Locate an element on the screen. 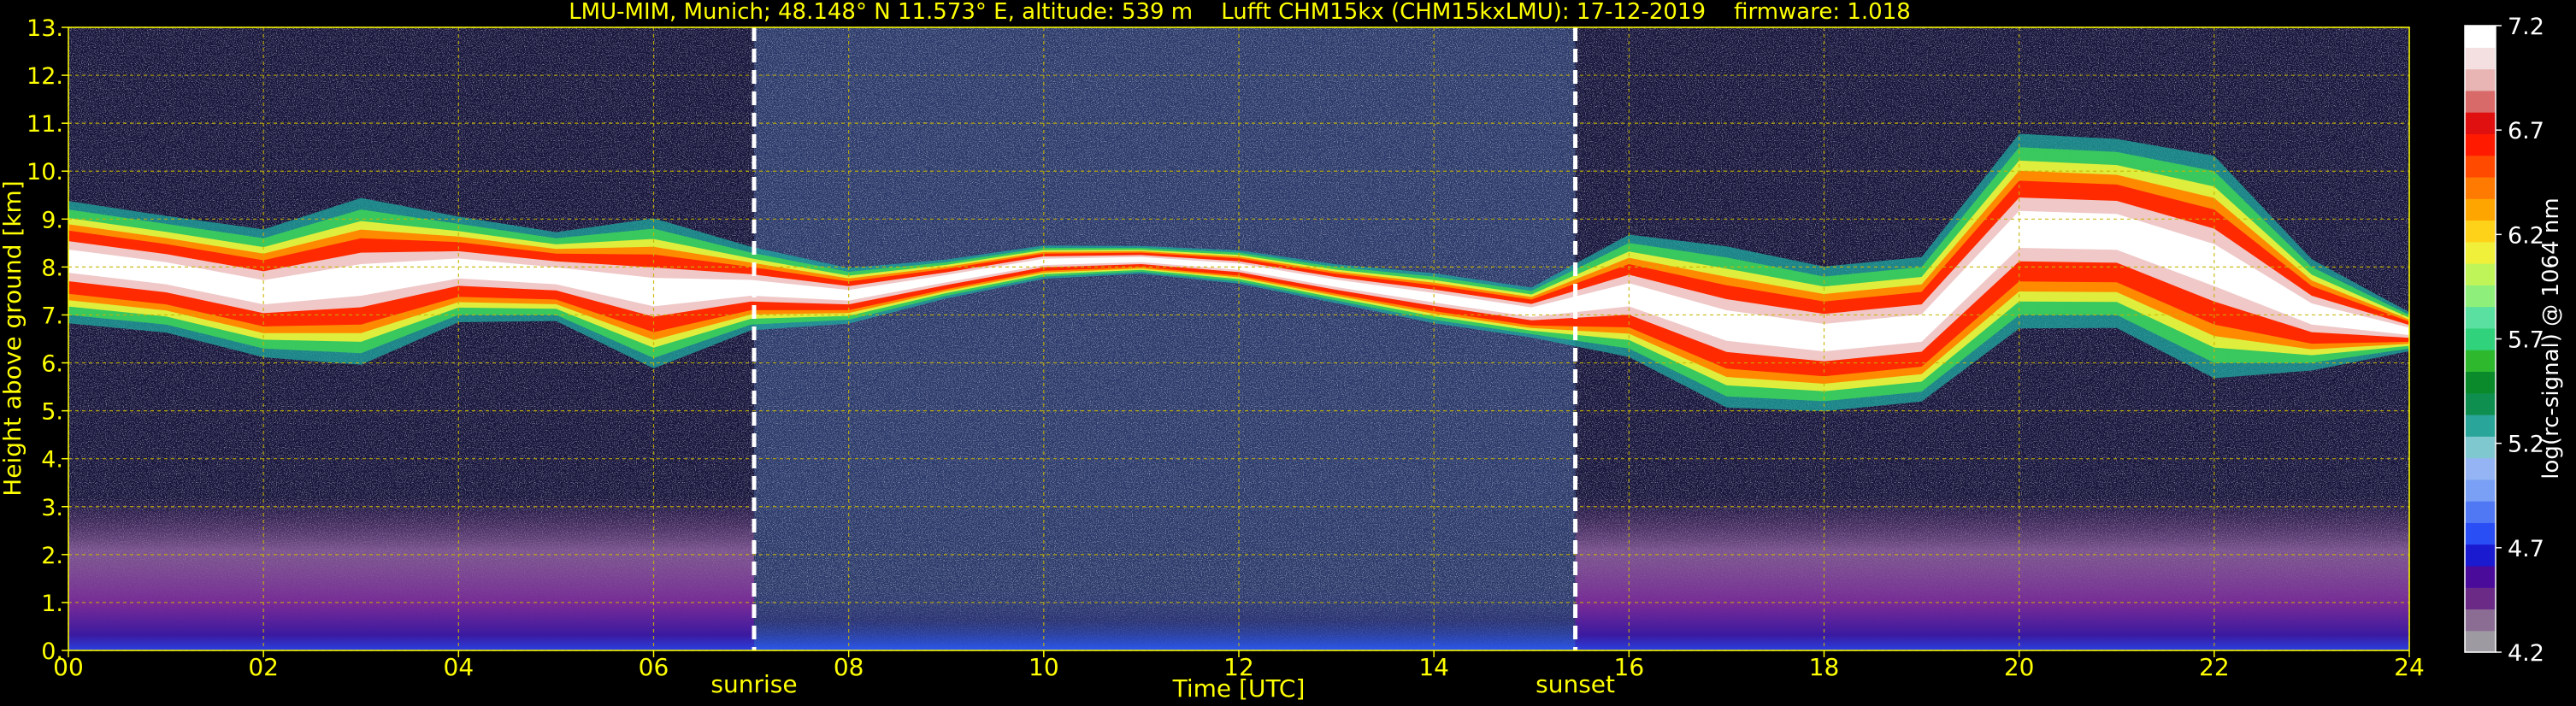  y-tick-label: 11. is located at coordinates (45, 124).